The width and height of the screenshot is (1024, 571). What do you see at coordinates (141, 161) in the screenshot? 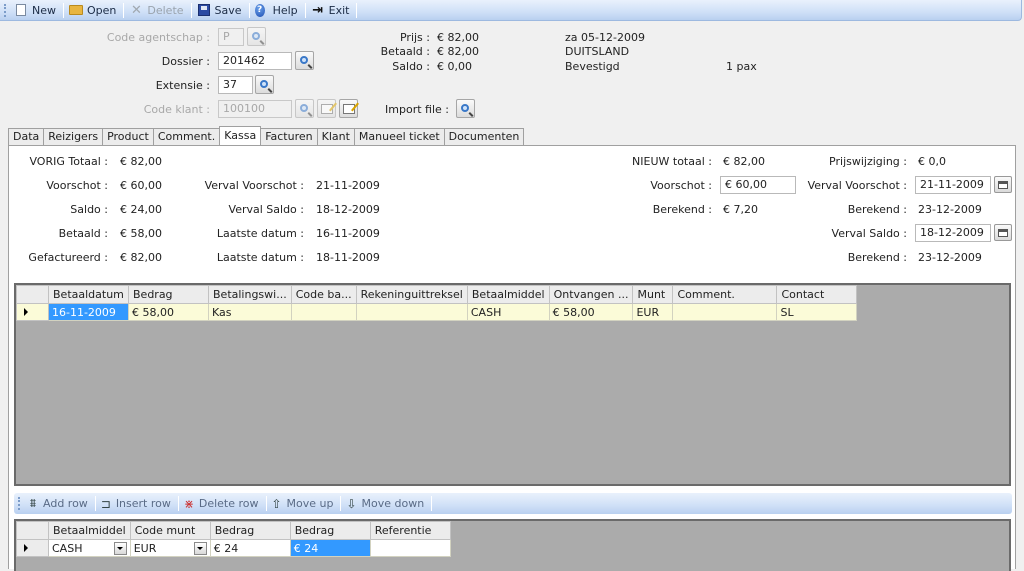
I see `vorig-totaal-value: € 82,00` at bounding box center [141, 161].